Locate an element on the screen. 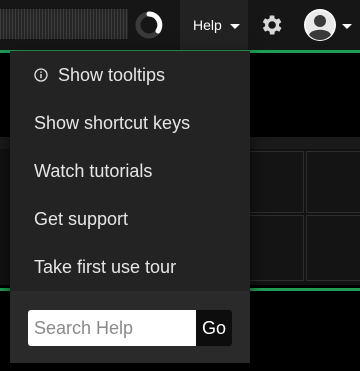  menu-item-show-shortcut-keys: Show shortcut keys is located at coordinates (130, 123).